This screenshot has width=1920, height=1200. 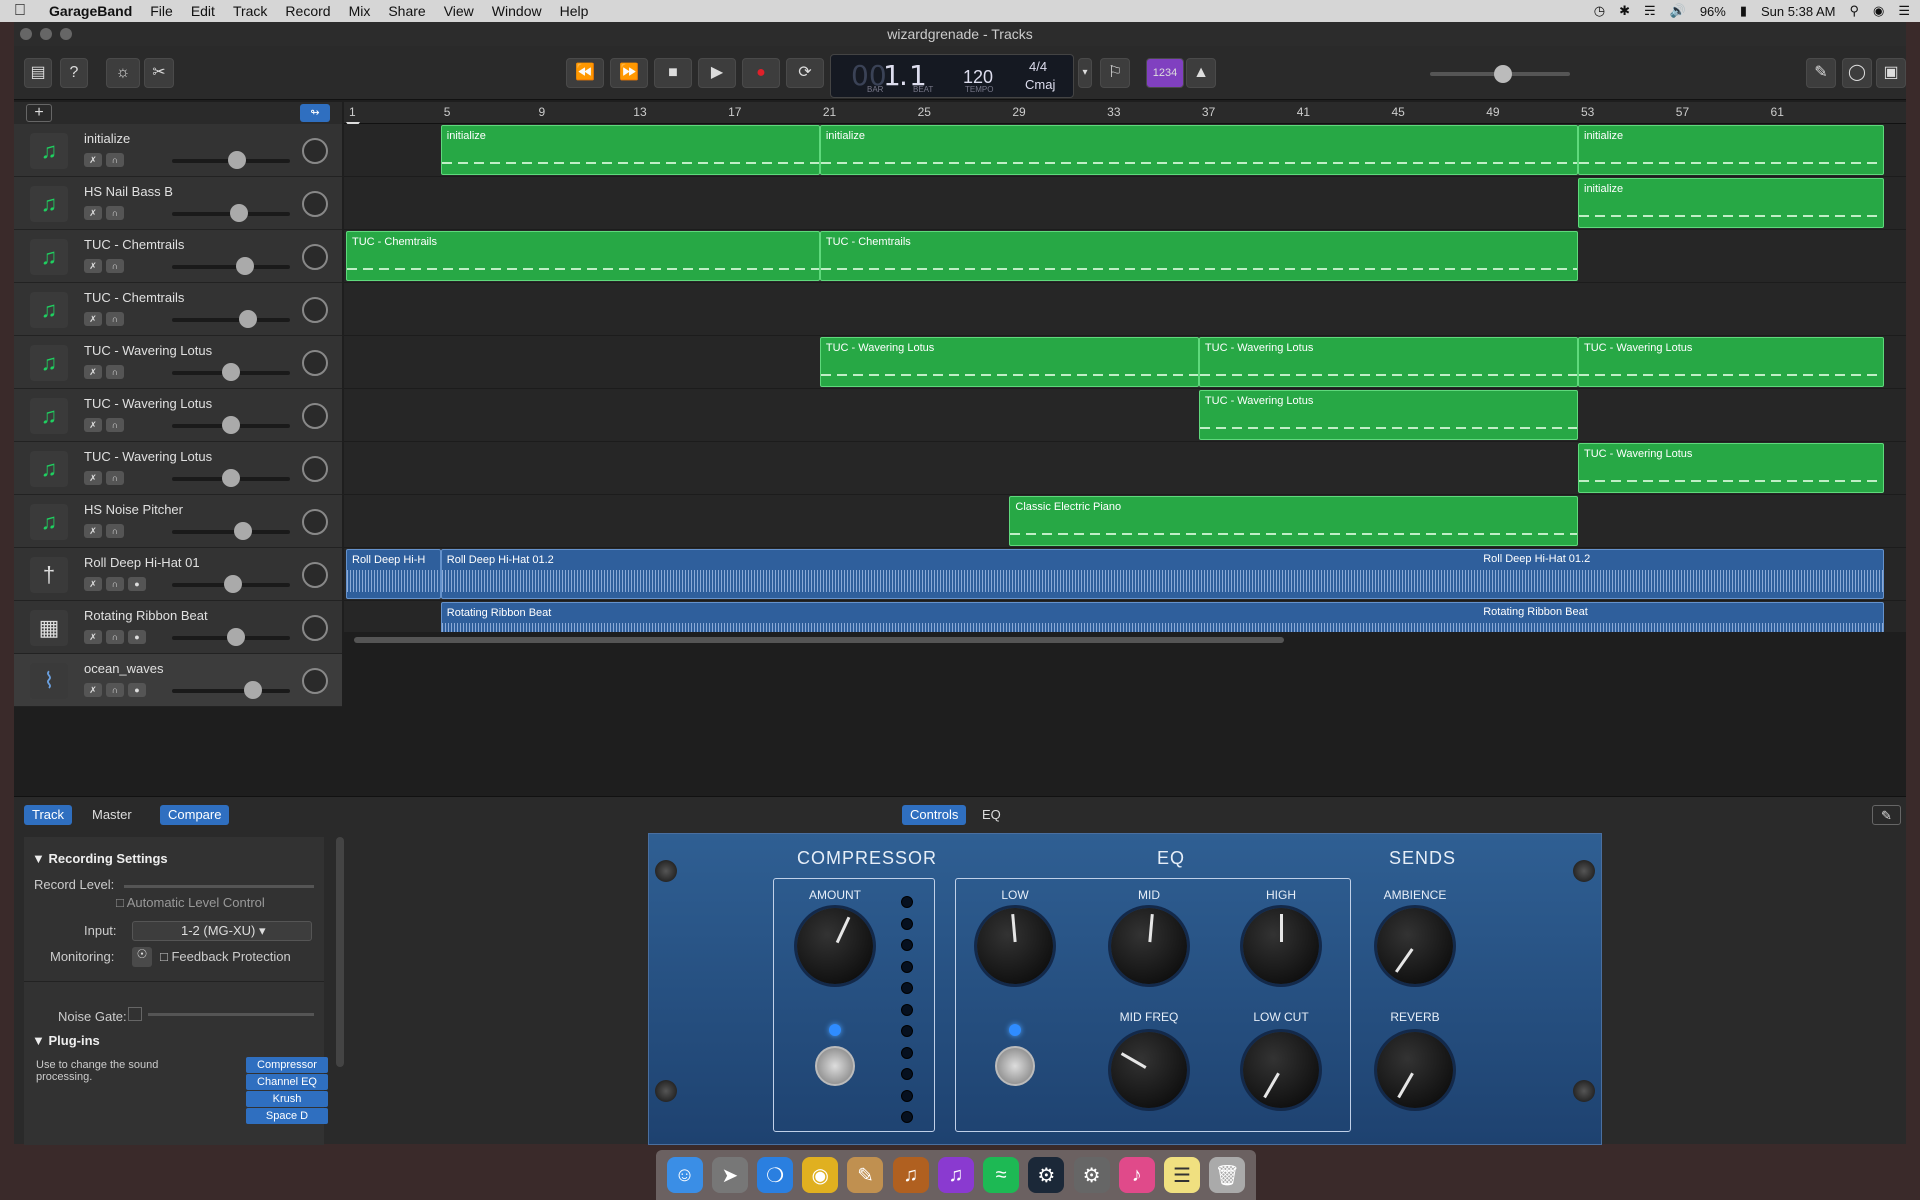 I want to click on eq-low-cut-knob, so click(x=1281, y=1070).